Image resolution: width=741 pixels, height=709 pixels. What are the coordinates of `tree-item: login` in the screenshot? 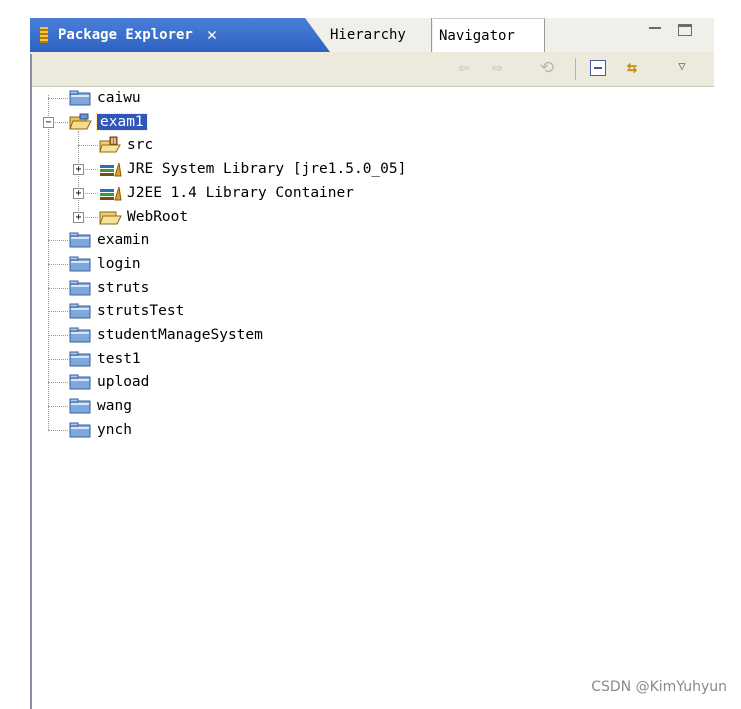 It's located at (104, 264).